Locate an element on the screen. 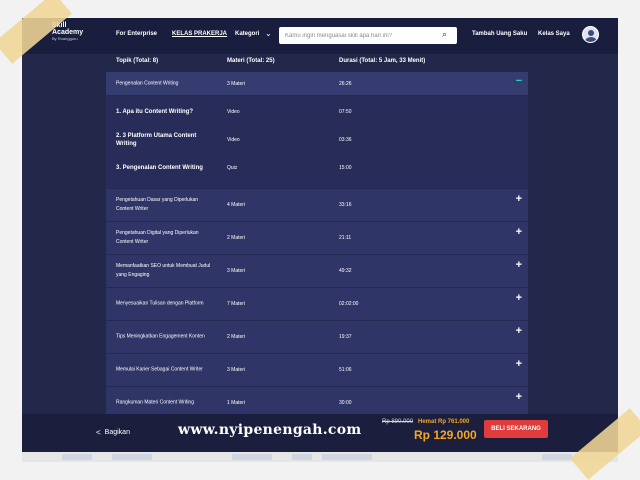 Image resolution: width=640 pixels, height=480 pixels. topic-durasi: 30:00 is located at coordinates (345, 403).